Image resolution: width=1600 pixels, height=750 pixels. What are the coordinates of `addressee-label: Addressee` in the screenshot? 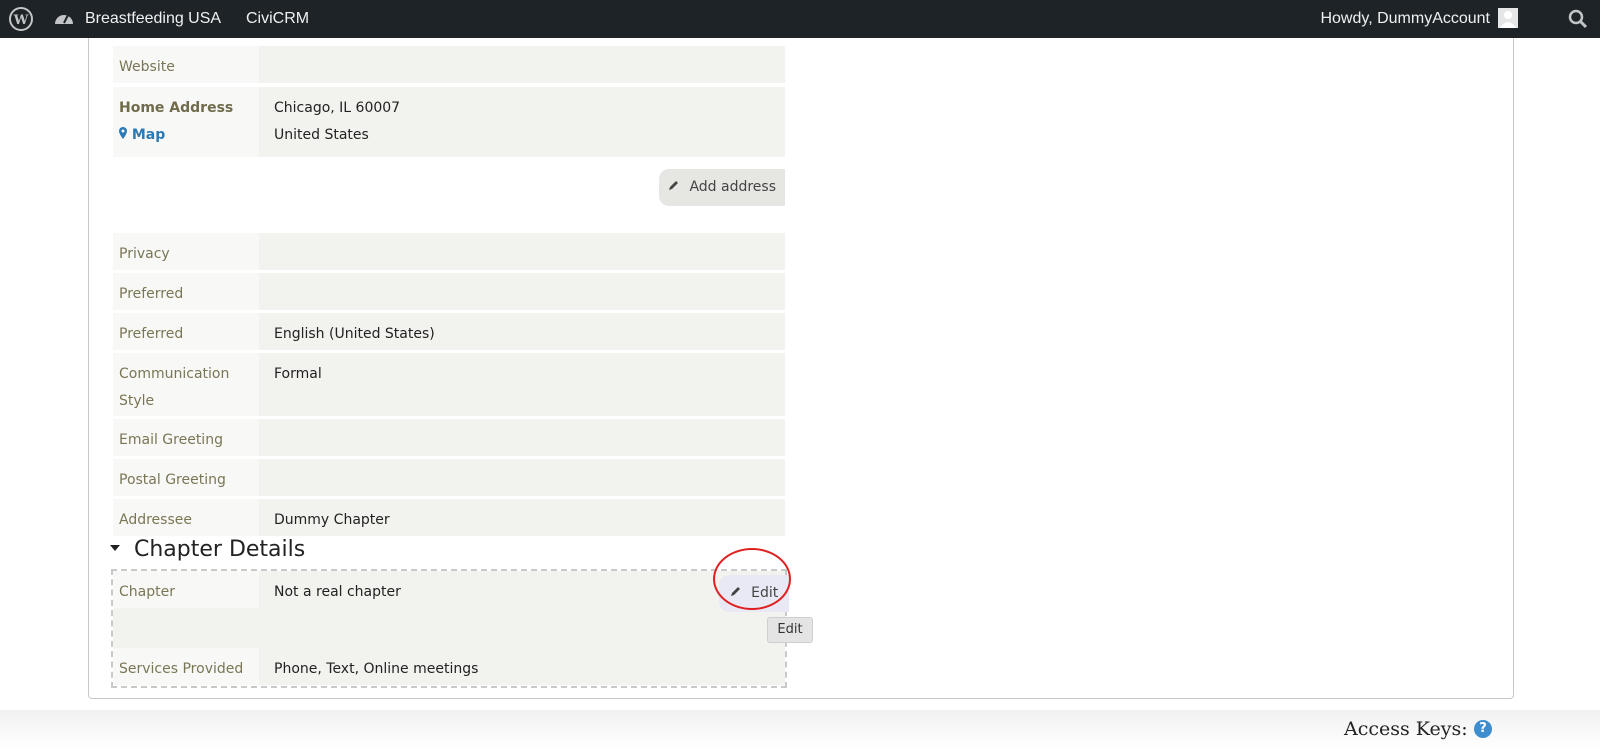 It's located at (186, 517).